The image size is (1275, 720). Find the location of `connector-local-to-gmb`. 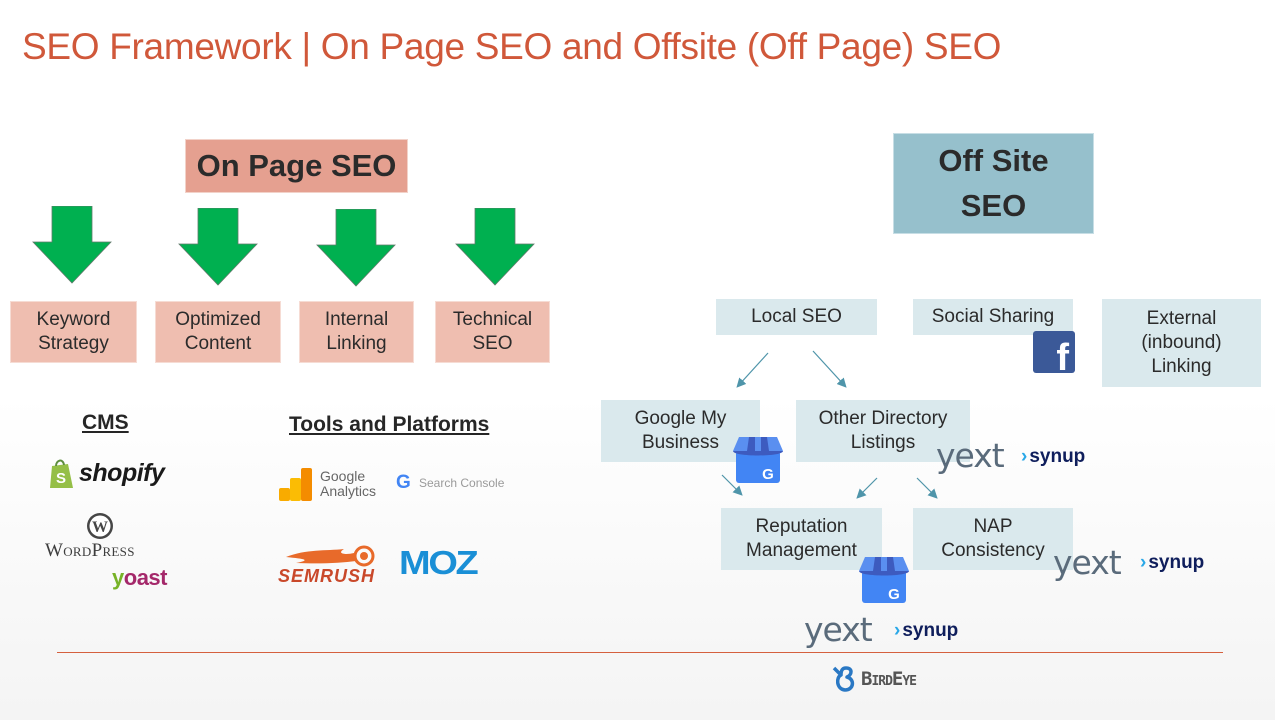

connector-local-to-gmb is located at coordinates (752, 370).